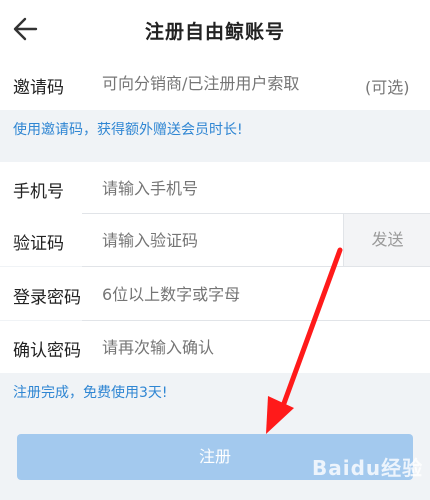  I want to click on password-label: 登录密码, so click(47, 298).